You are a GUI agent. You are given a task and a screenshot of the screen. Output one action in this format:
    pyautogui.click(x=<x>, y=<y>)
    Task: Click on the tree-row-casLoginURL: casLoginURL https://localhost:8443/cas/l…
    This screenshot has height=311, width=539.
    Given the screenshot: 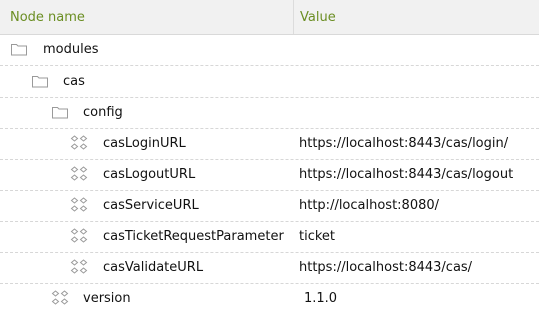 What is the action you would take?
    pyautogui.click(x=269, y=144)
    